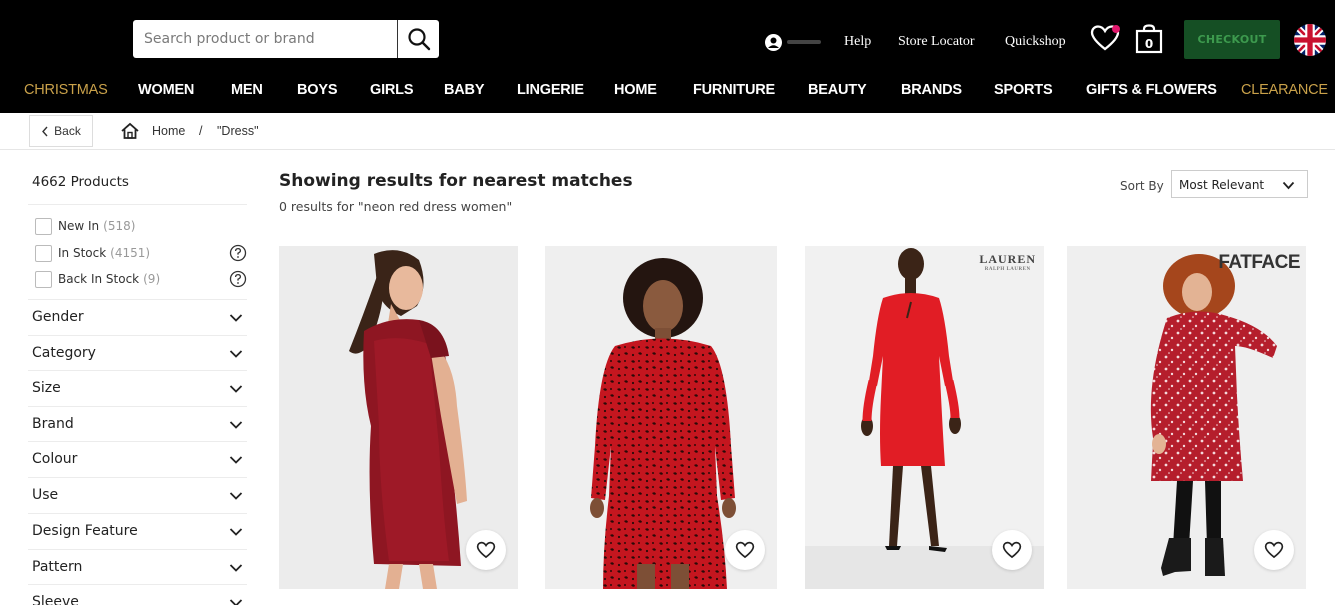 The height and width of the screenshot is (605, 1335). What do you see at coordinates (137, 424) in the screenshot?
I see `facet-brand: Brand` at bounding box center [137, 424].